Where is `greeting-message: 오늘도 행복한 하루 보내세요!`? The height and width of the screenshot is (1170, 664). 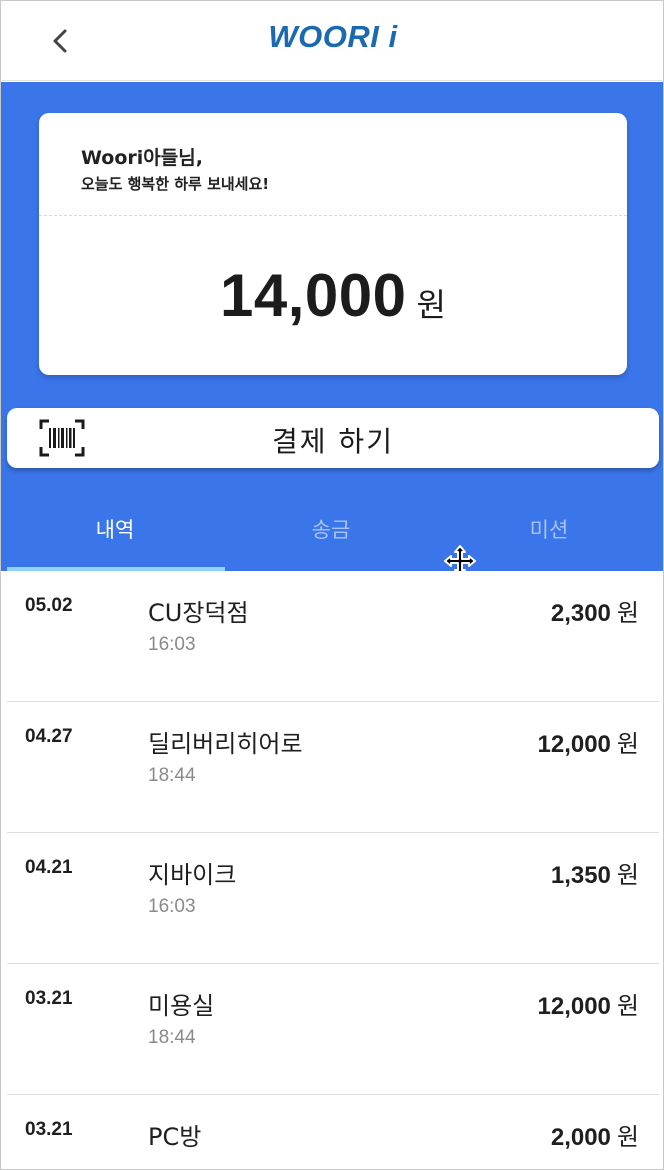 greeting-message: 오늘도 행복한 하루 보내세요! is located at coordinates (175, 184).